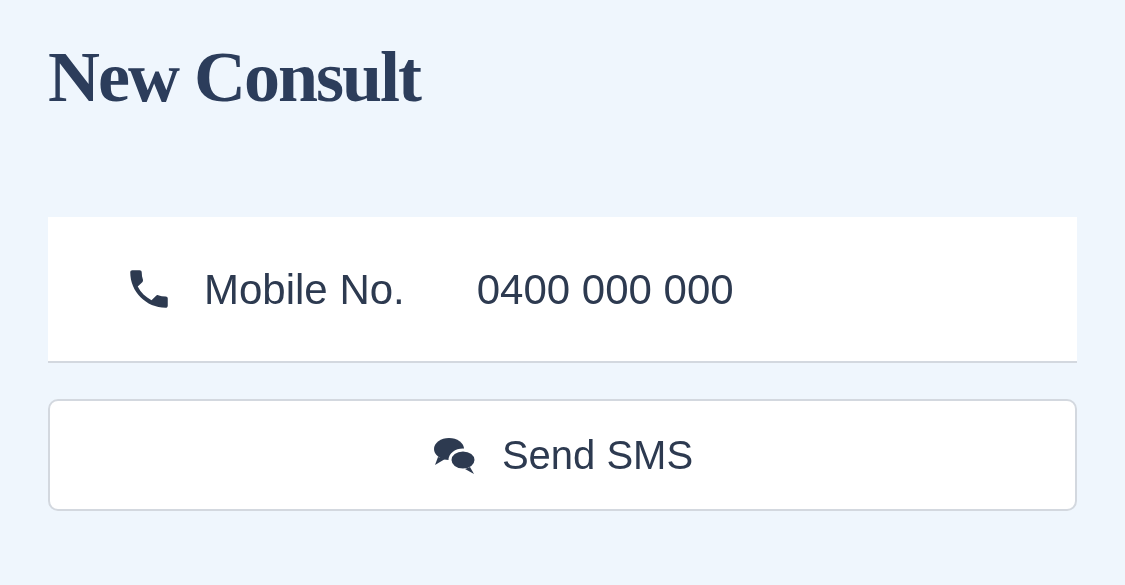  What do you see at coordinates (454, 455) in the screenshot?
I see `chat-icon` at bounding box center [454, 455].